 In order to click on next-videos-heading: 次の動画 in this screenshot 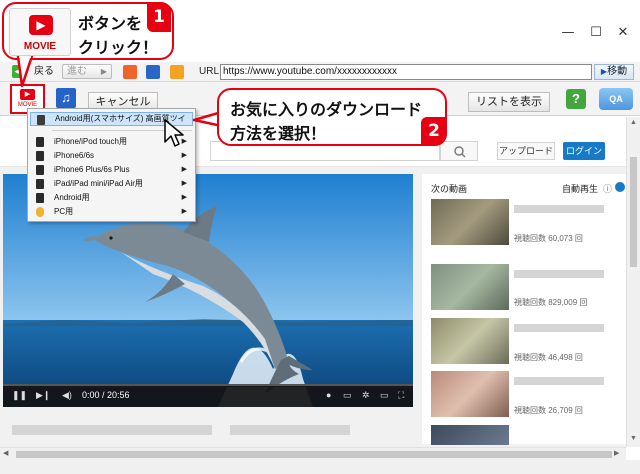, I will do `click(449, 189)`.